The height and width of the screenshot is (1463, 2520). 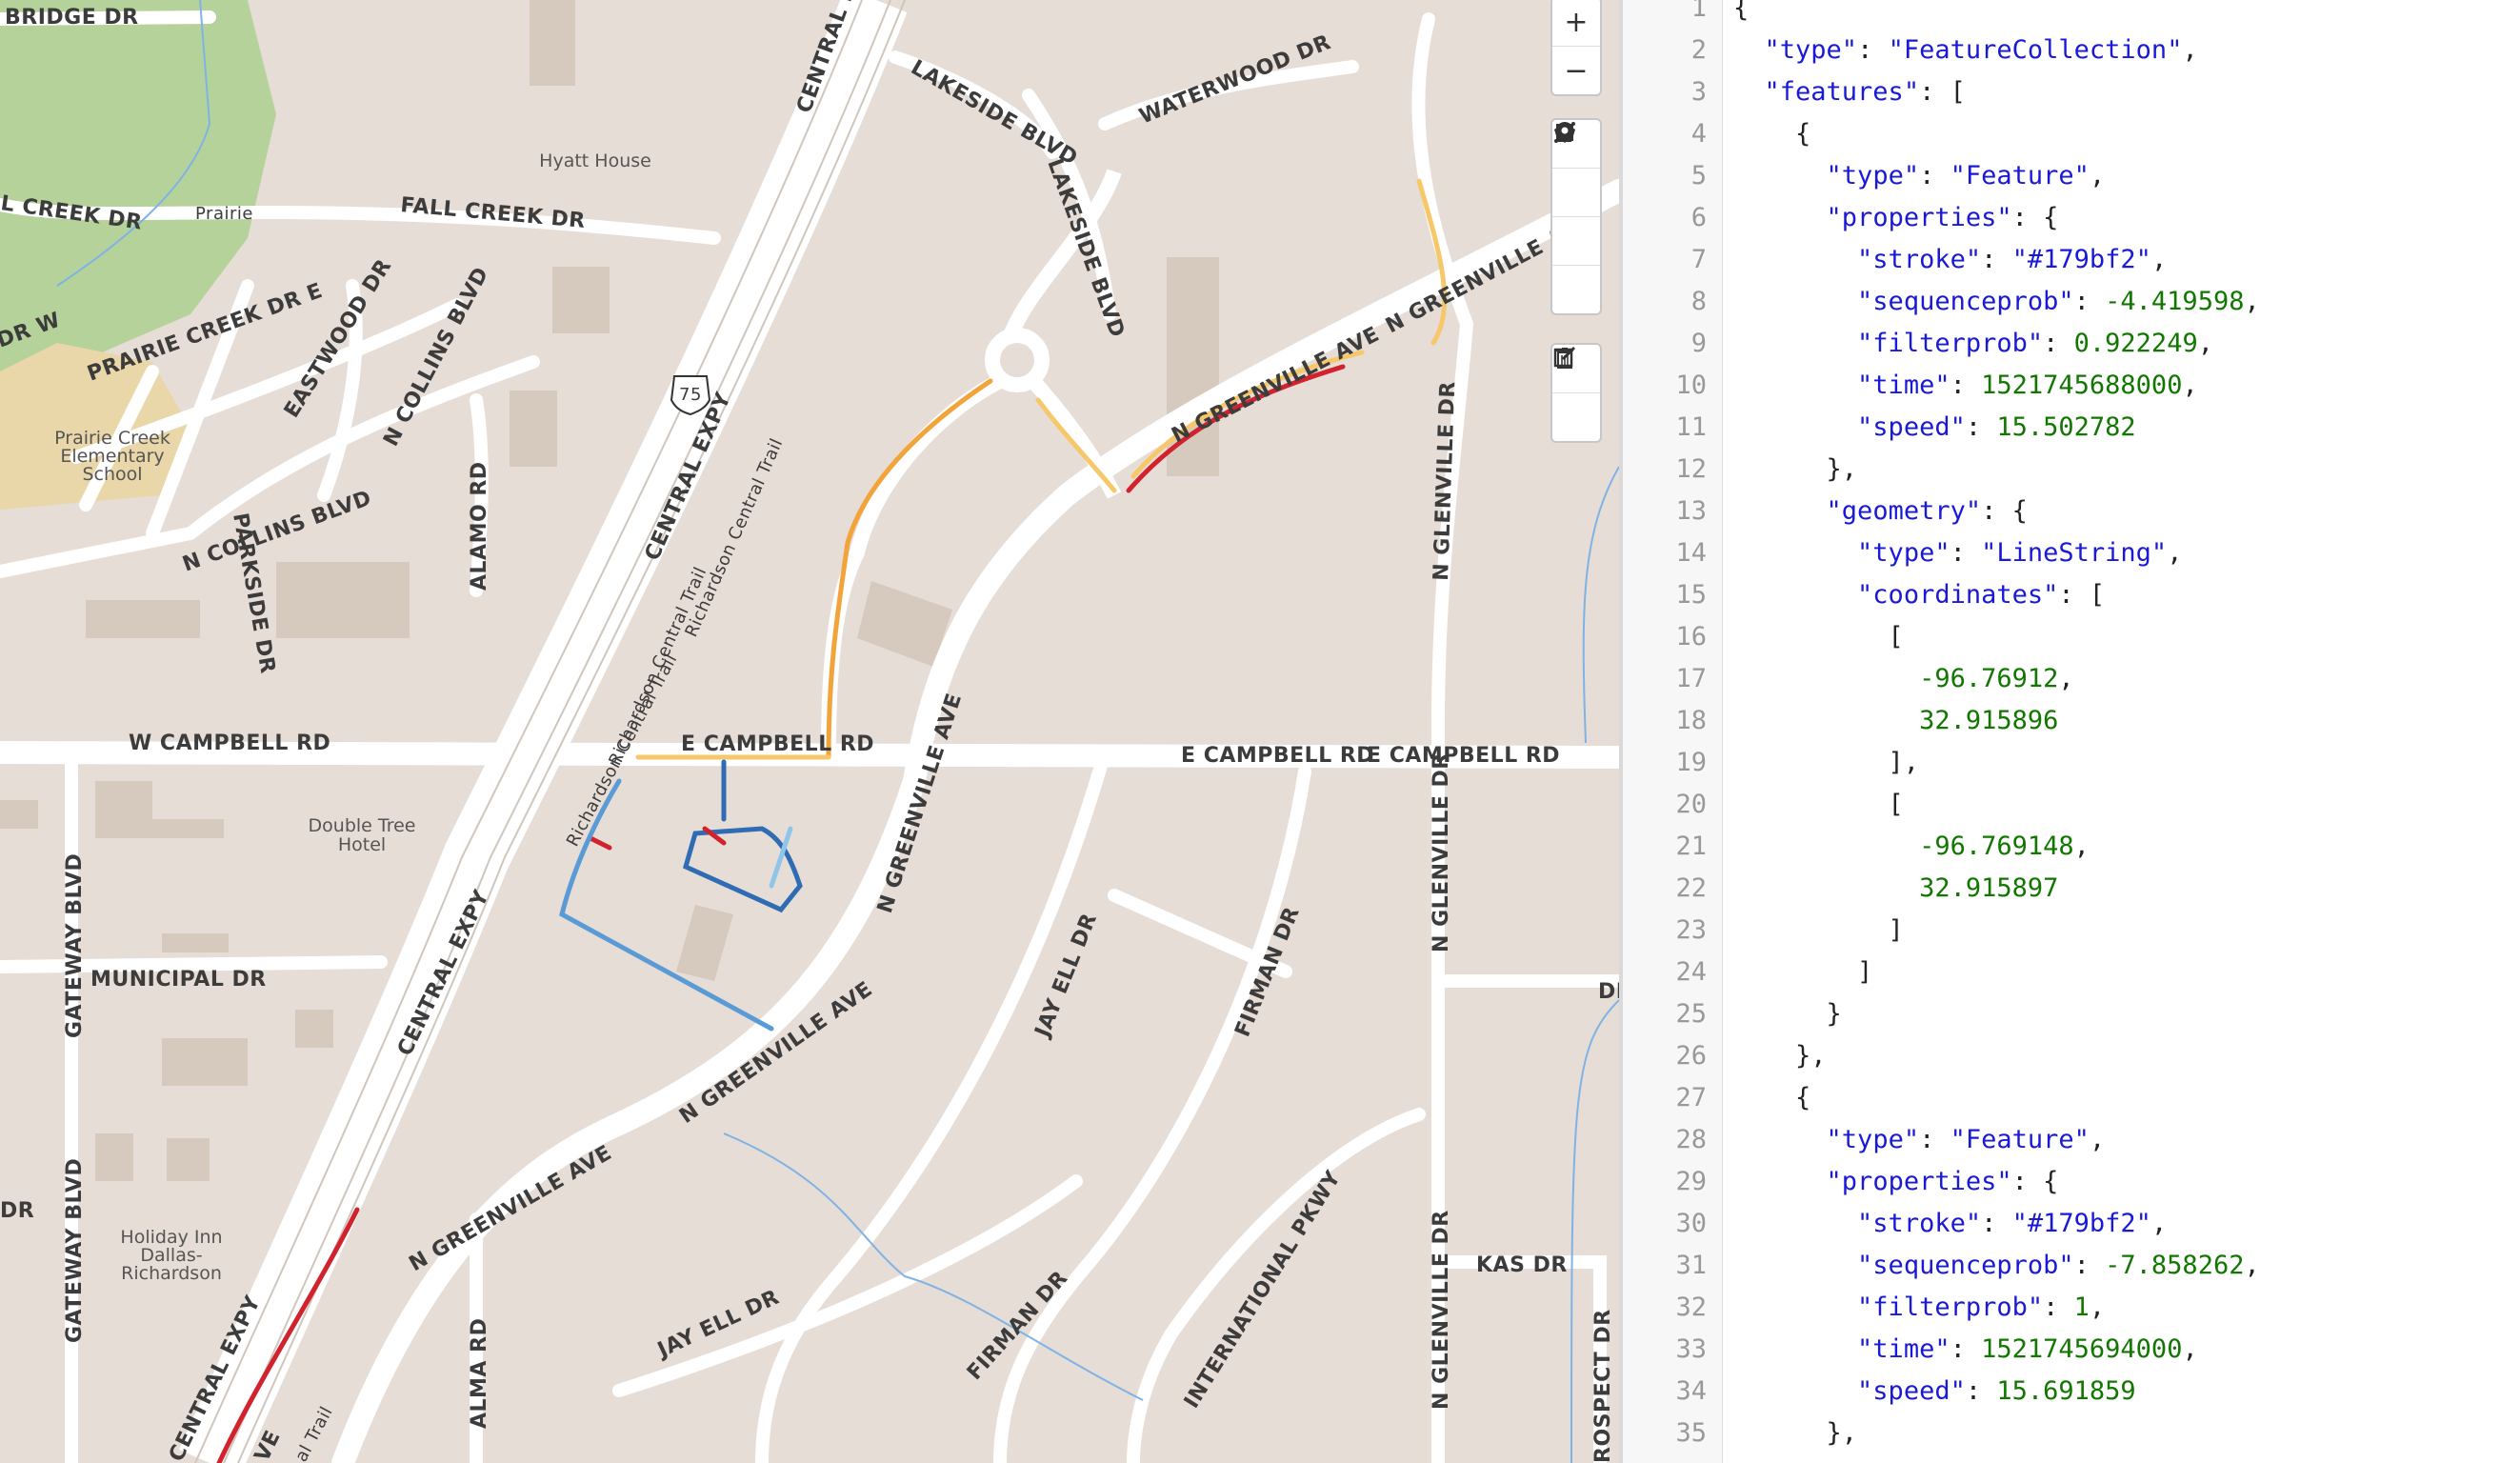 I want to click on code-line: 33 "time": 1521745694000,, so click(x=2071, y=1350).